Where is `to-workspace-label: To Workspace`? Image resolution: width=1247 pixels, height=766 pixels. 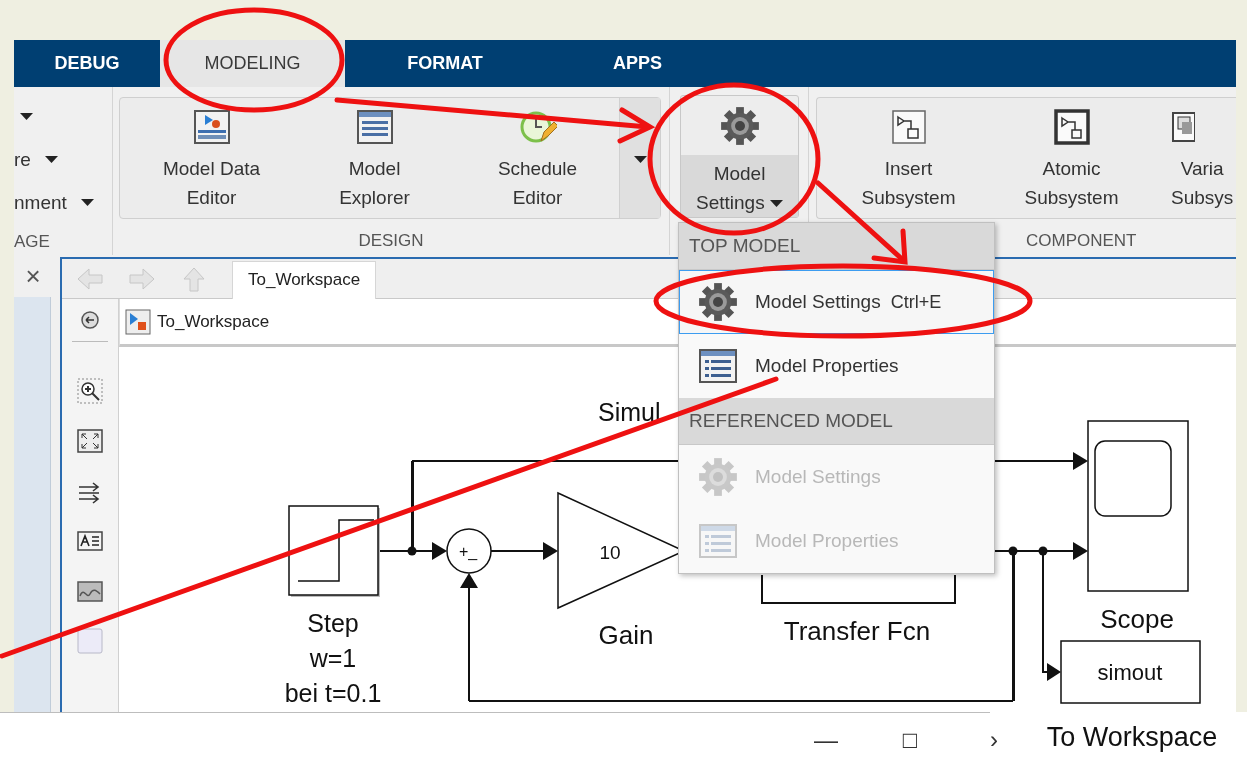 to-workspace-label: To Workspace is located at coordinates (1132, 737).